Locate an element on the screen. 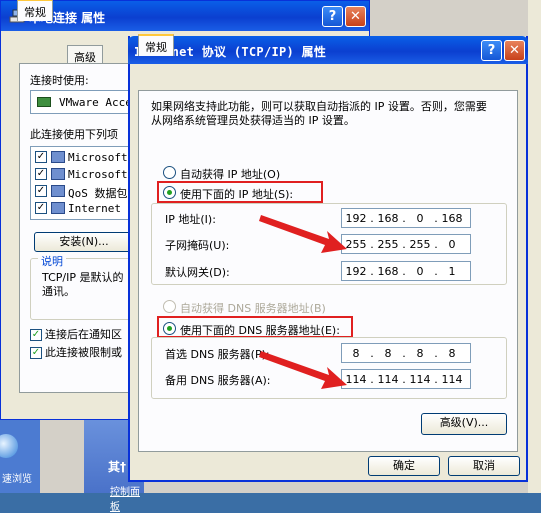 This screenshot has width=541, height=513. subnet-mask-field: 255. 255. 255. 0 is located at coordinates (406, 244).